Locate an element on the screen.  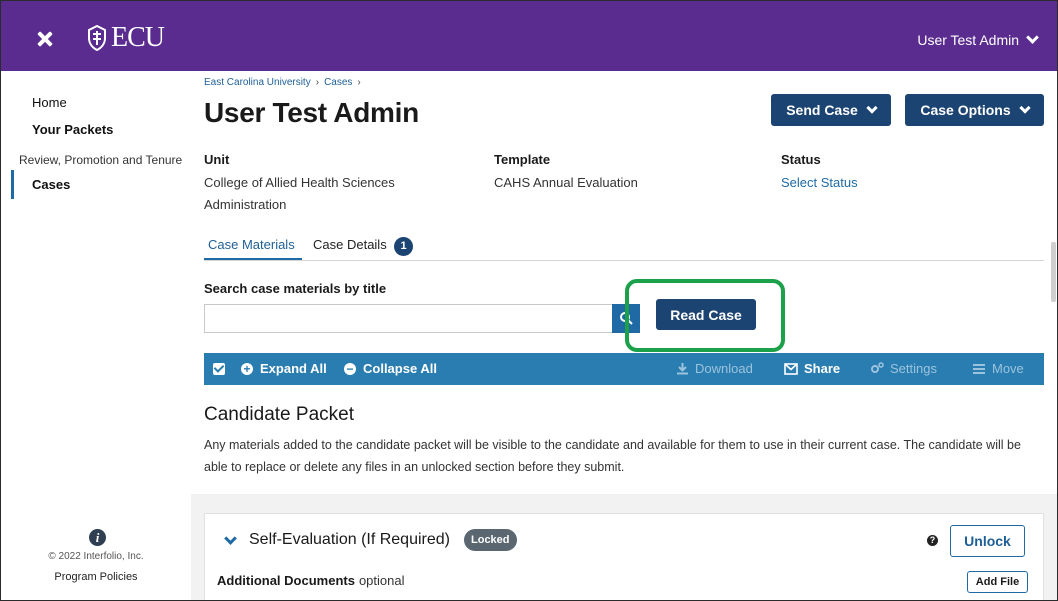
additional-documents-title: Additional Documents is located at coordinates (286, 580).